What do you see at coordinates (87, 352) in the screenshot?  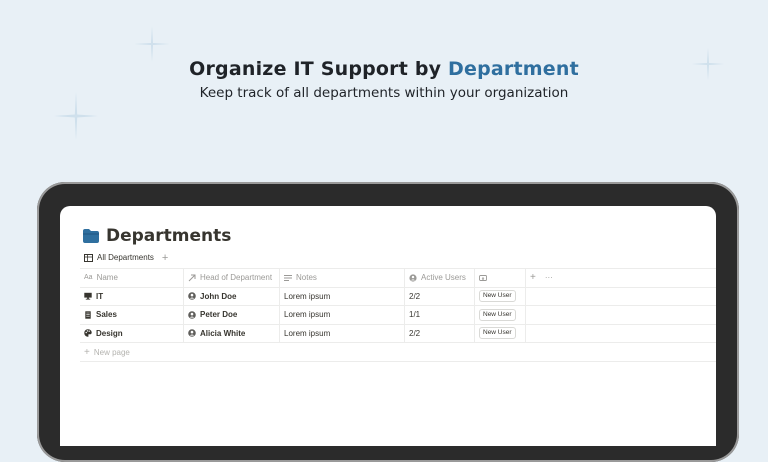 I see `plus-icon: +` at bounding box center [87, 352].